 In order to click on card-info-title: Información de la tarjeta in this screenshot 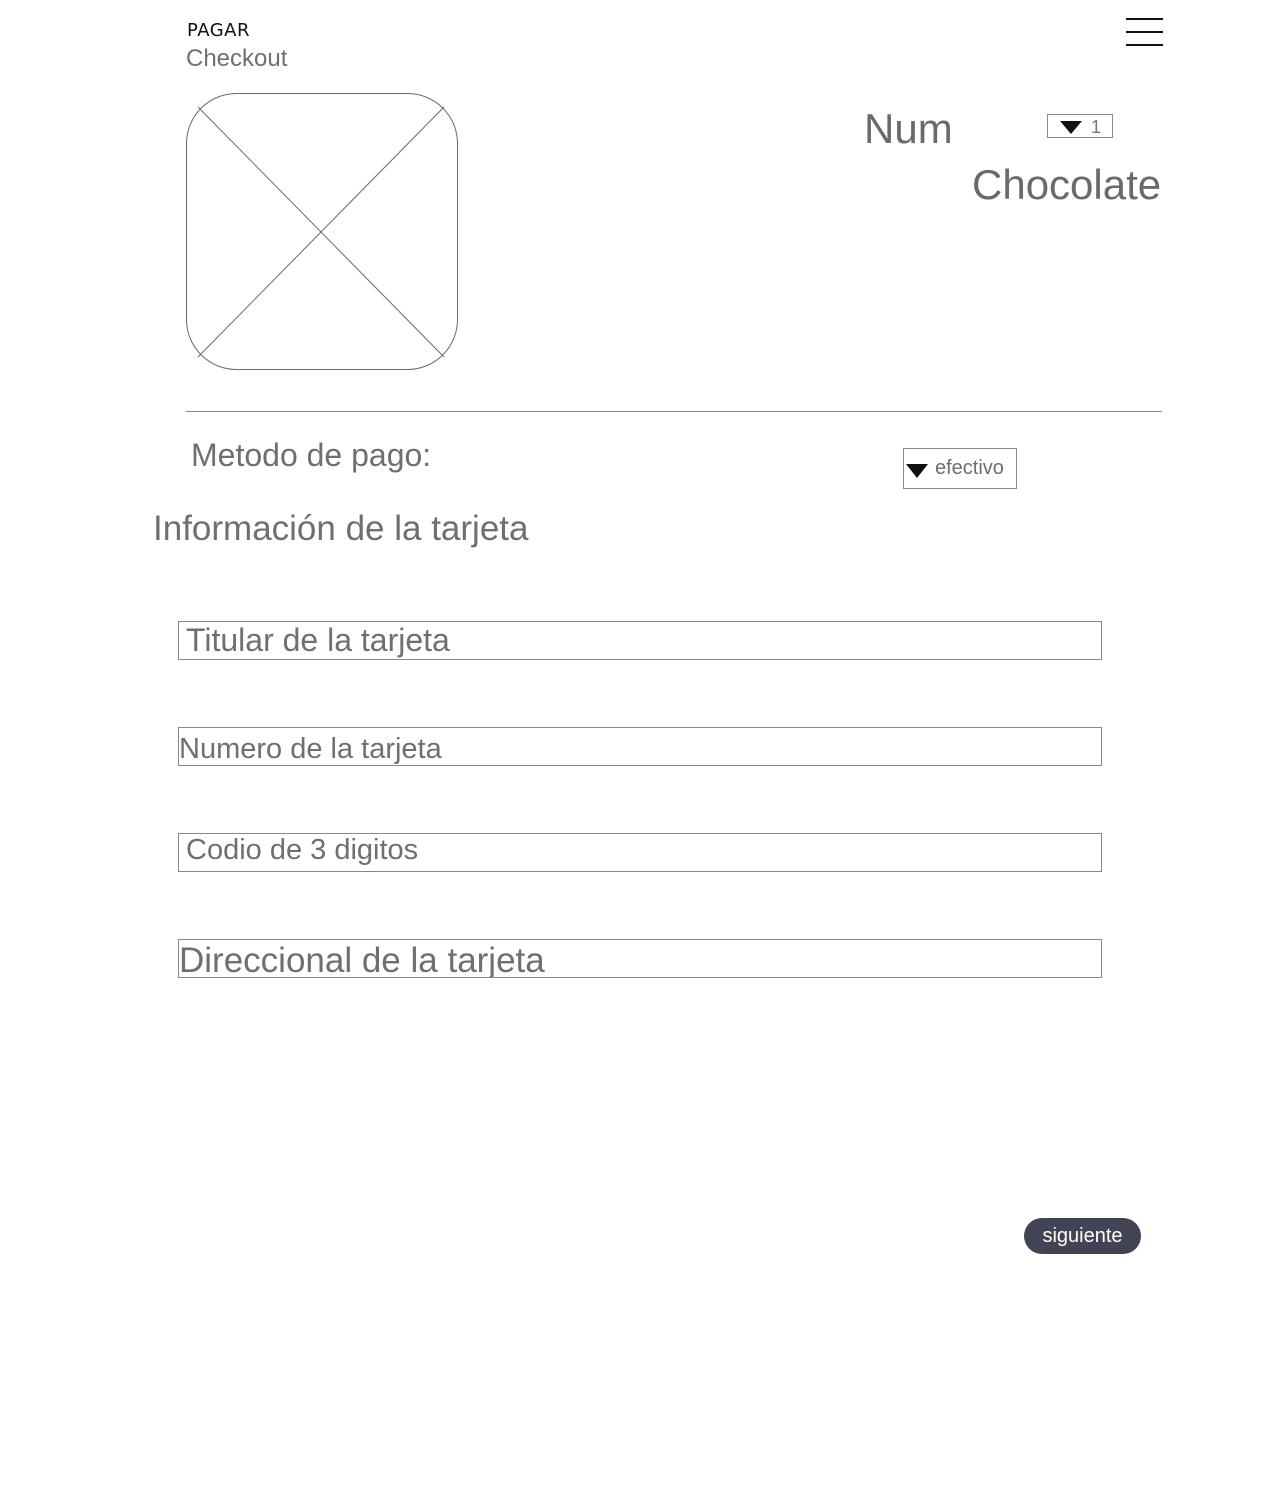, I will do `click(341, 528)`.